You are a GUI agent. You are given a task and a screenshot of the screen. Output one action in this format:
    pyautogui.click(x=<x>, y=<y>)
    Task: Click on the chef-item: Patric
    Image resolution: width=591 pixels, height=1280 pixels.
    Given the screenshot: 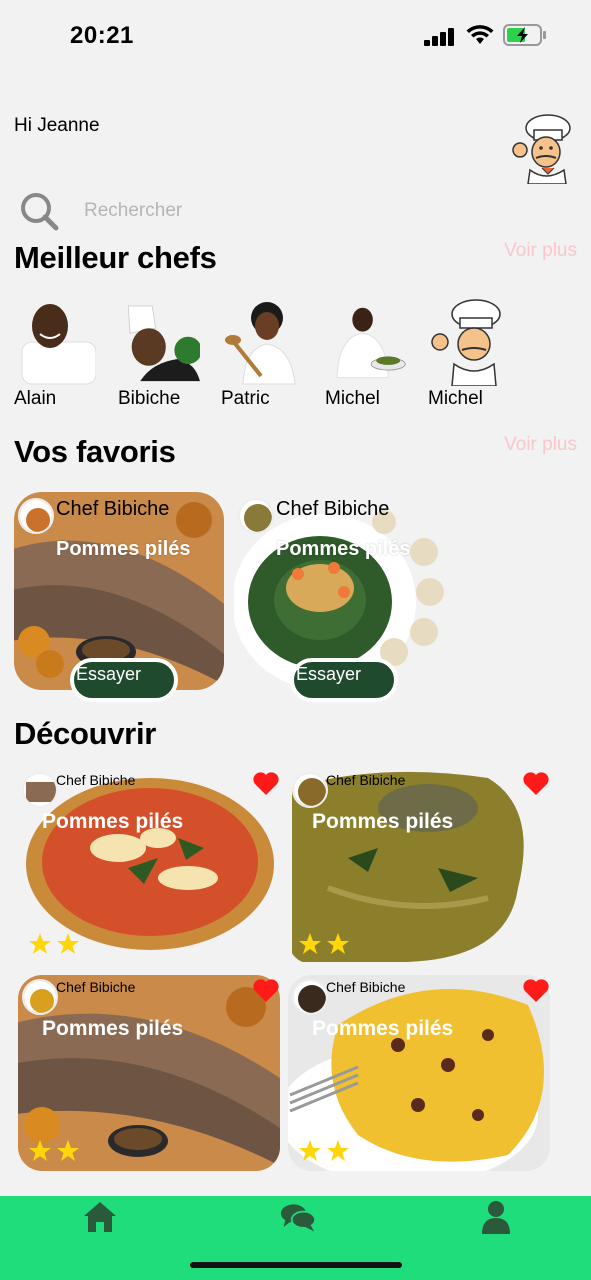 What is the action you would take?
    pyautogui.click(x=271, y=353)
    